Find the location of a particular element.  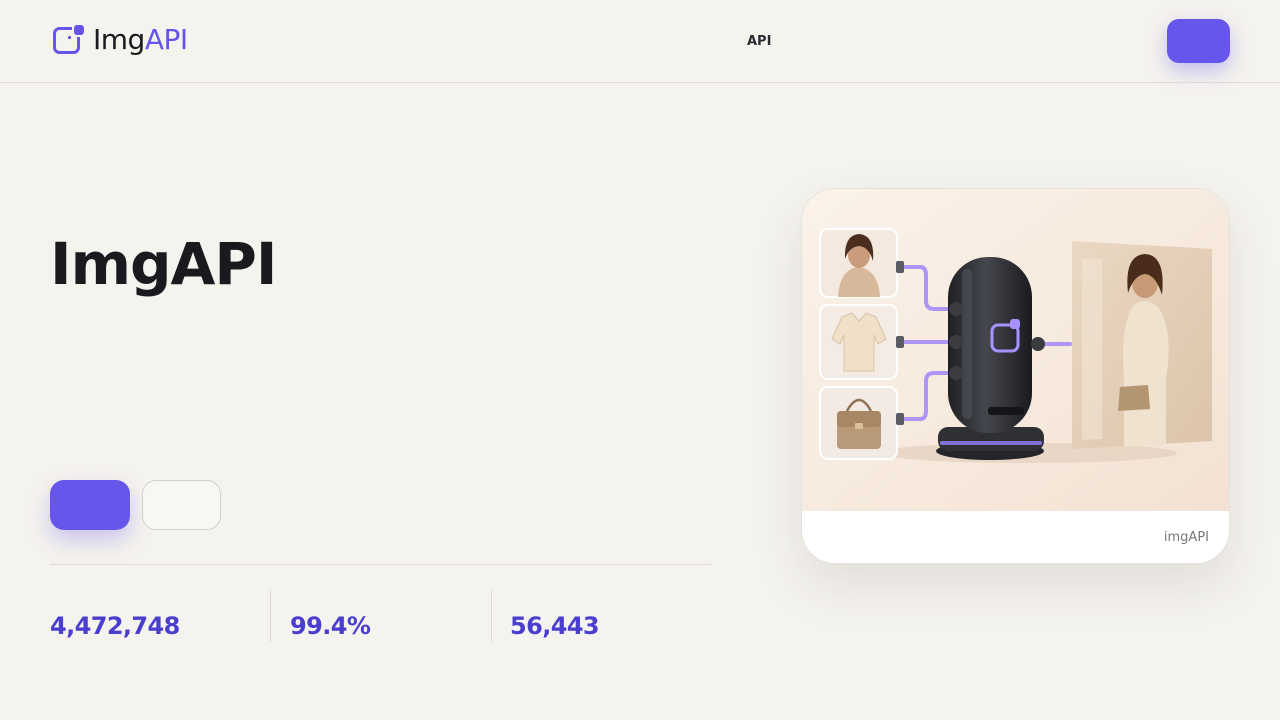

input-tile-sweater is located at coordinates (858, 342).